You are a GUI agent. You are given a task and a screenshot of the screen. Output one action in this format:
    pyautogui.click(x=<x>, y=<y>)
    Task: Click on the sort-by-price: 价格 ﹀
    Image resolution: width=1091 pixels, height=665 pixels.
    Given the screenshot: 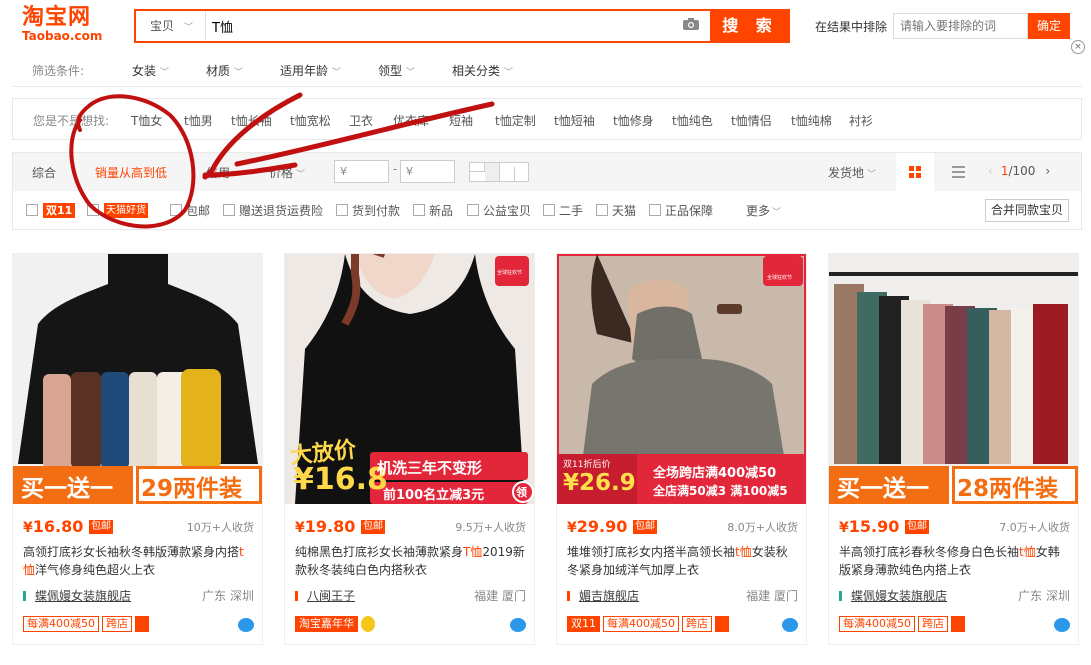 What is the action you would take?
    pyautogui.click(x=287, y=172)
    